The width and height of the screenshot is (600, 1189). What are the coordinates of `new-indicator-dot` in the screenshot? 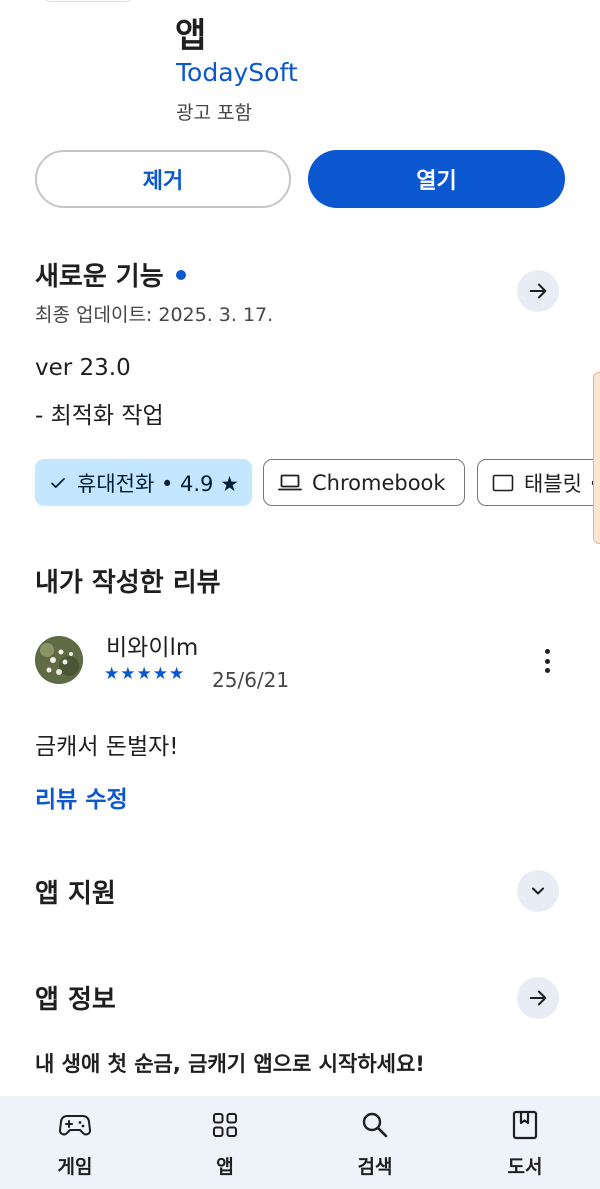 It's located at (180, 274).